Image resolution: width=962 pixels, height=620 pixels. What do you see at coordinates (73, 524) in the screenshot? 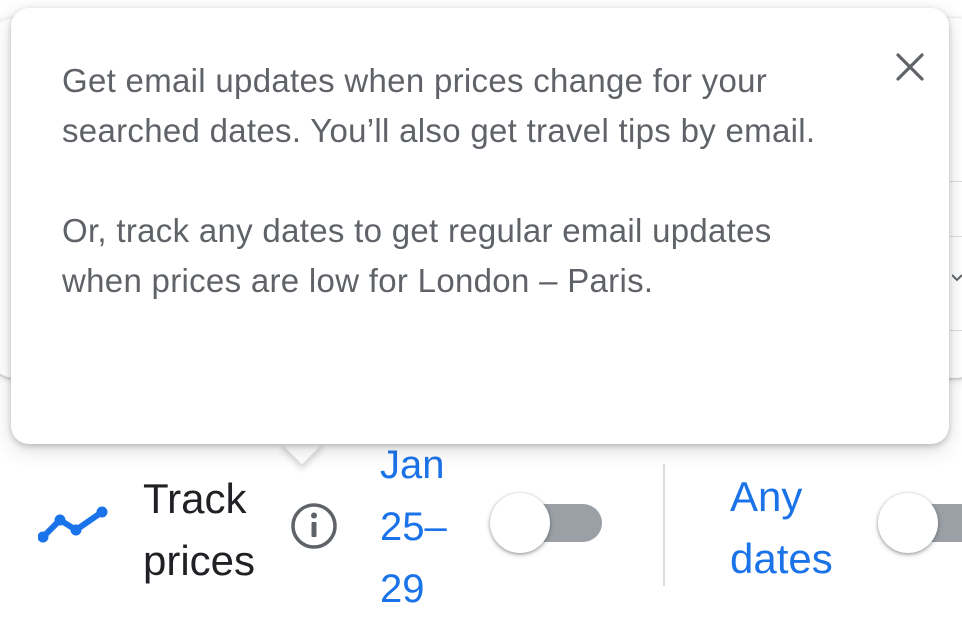
I see `trending-up-icon` at bounding box center [73, 524].